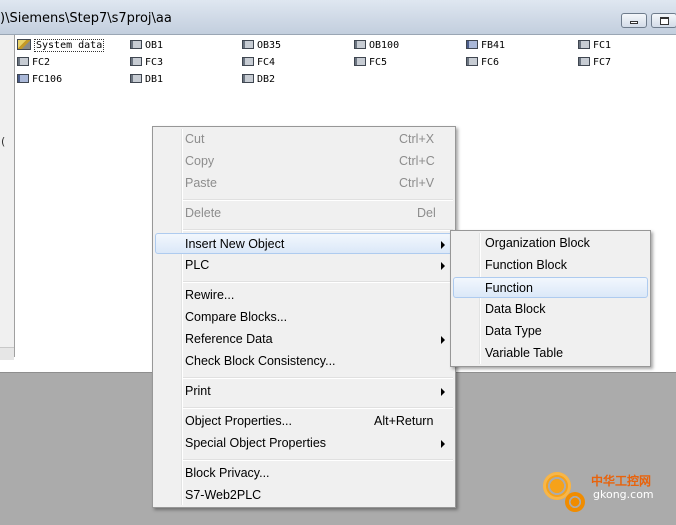 The width and height of the screenshot is (676, 525). What do you see at coordinates (7, 196) in the screenshot?
I see `tree-pane-edge: (` at bounding box center [7, 196].